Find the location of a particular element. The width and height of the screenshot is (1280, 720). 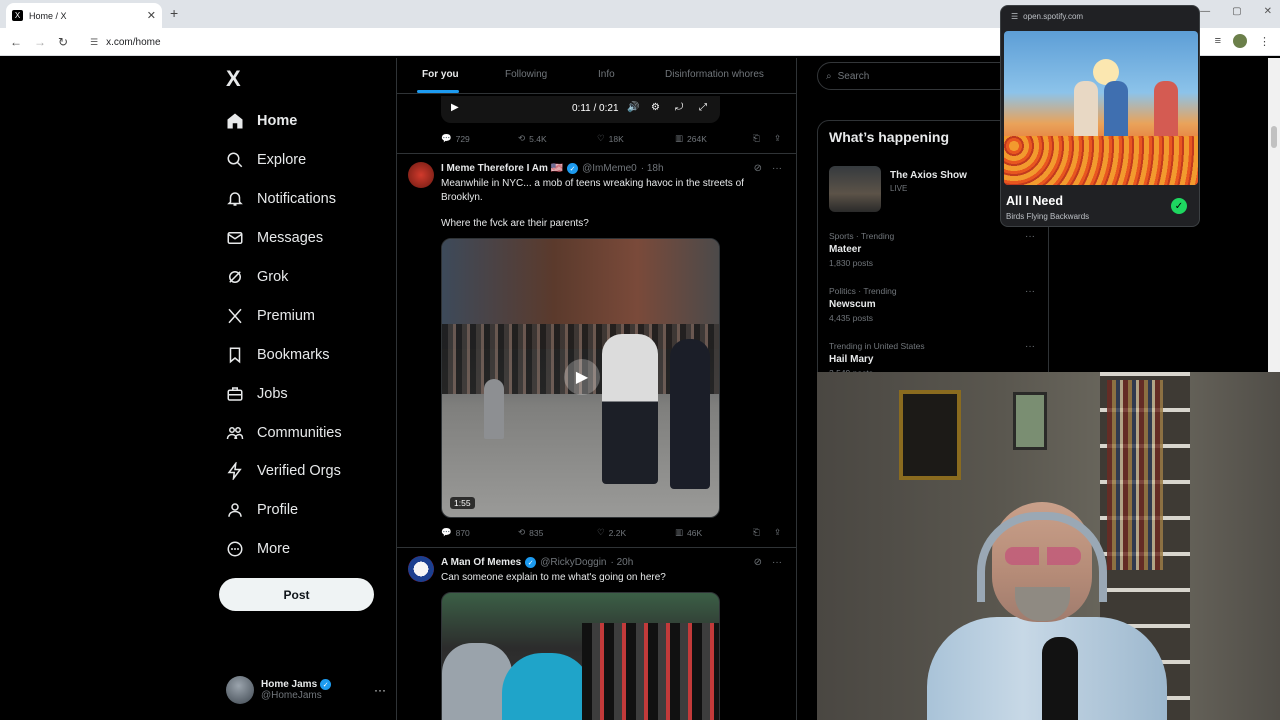

live-event: The Axios Show LIVE is located at coordinates (898, 189).